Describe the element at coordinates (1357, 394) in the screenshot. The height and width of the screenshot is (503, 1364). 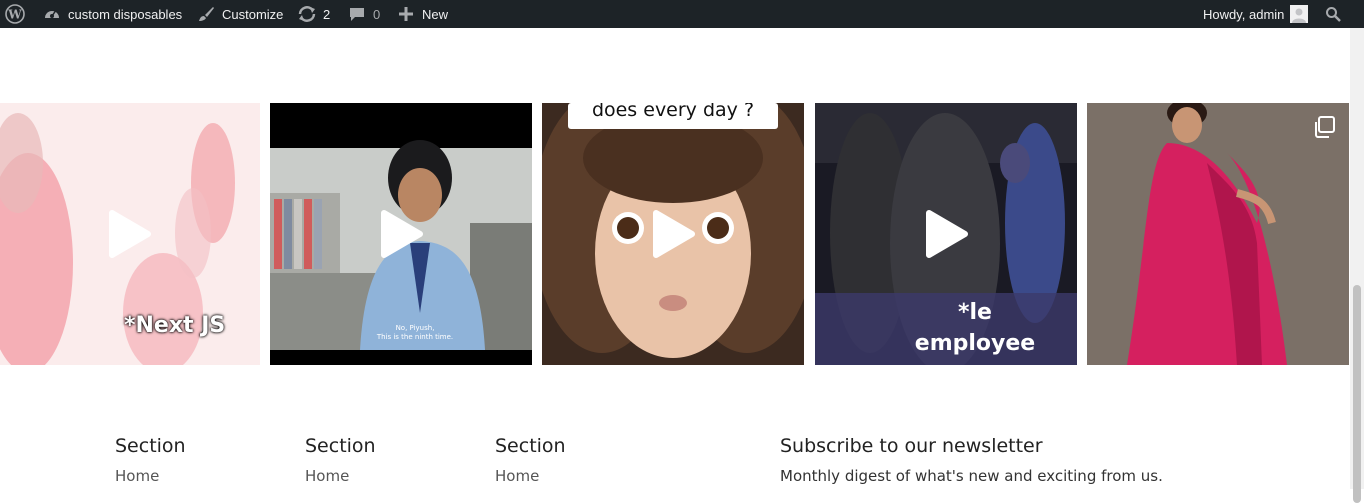
I see `scrollbar-thumb` at that location.